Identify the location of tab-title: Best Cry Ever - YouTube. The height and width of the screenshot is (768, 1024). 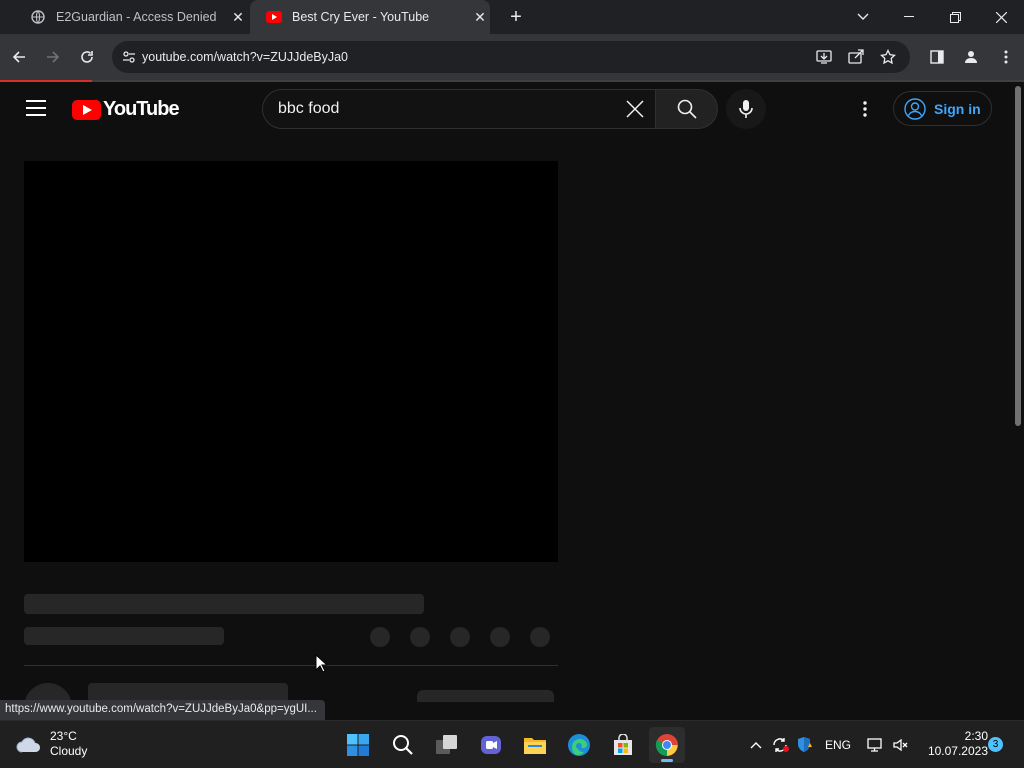
(361, 17).